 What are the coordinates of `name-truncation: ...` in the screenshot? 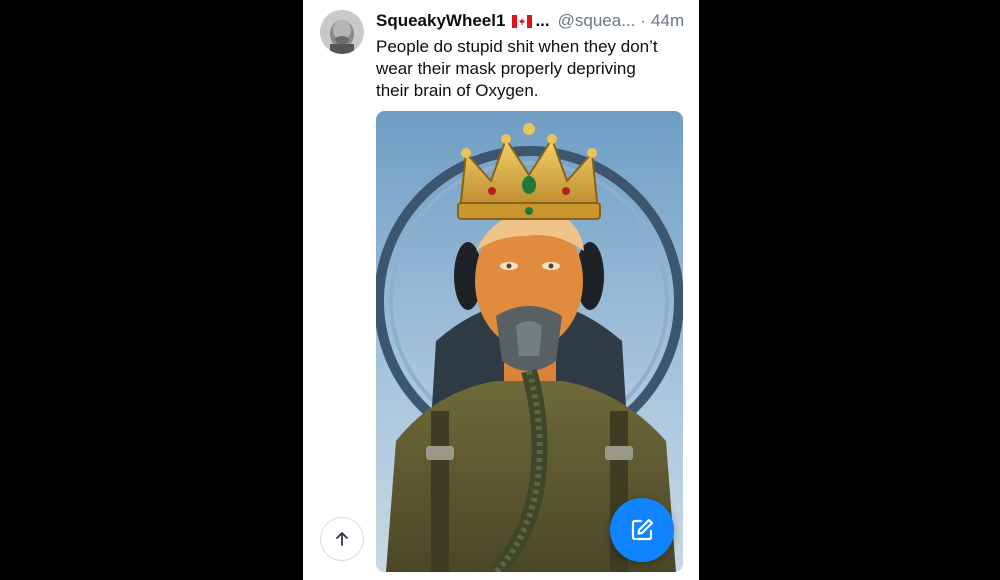 It's located at (542, 20).